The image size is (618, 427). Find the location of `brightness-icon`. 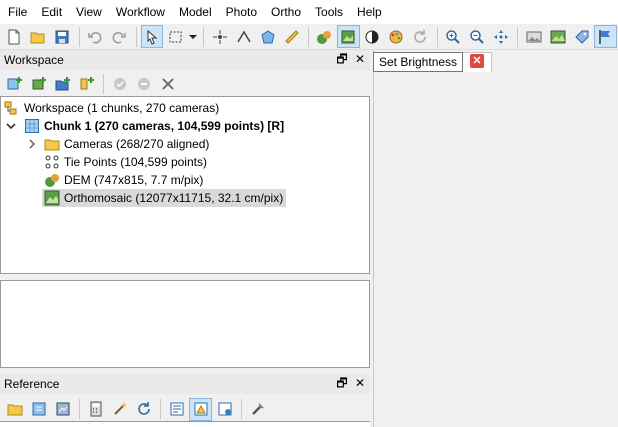

brightness-icon is located at coordinates (372, 36).